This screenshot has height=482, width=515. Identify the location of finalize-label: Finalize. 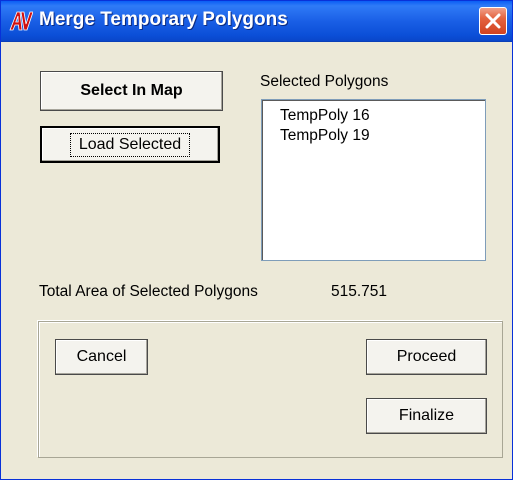
(426, 415).